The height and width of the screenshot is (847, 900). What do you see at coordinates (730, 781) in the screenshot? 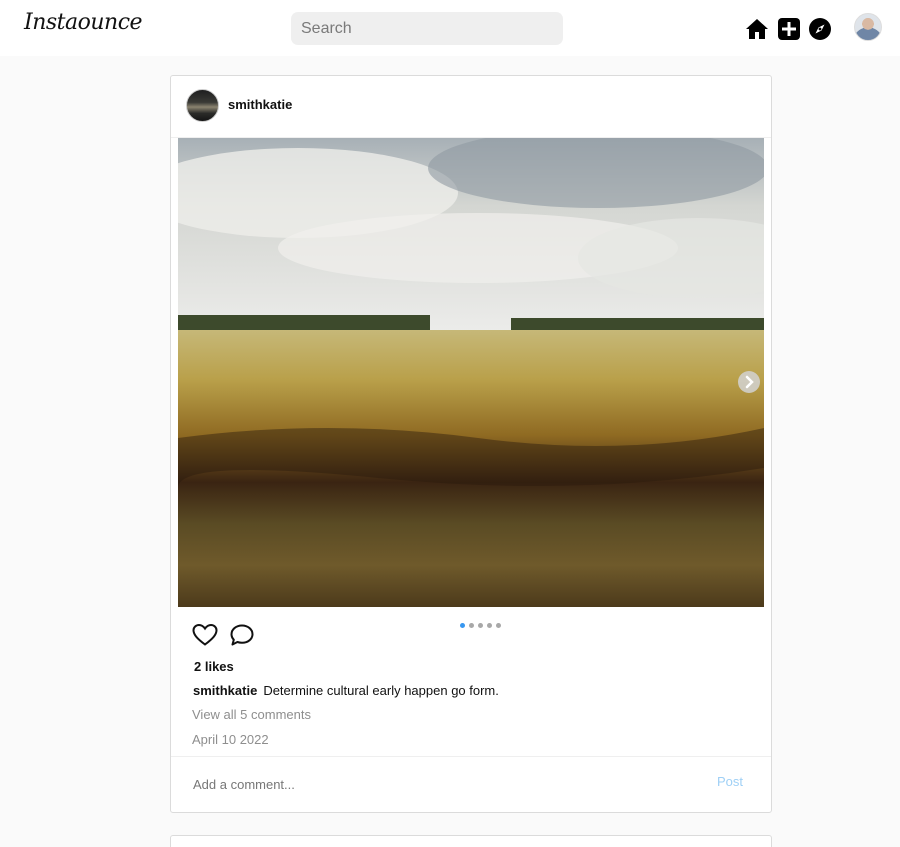
I see `post-comment-button: Post` at bounding box center [730, 781].